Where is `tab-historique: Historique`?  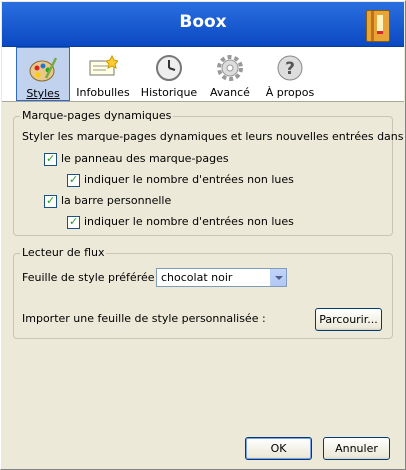 tab-historique: Historique is located at coordinates (169, 74).